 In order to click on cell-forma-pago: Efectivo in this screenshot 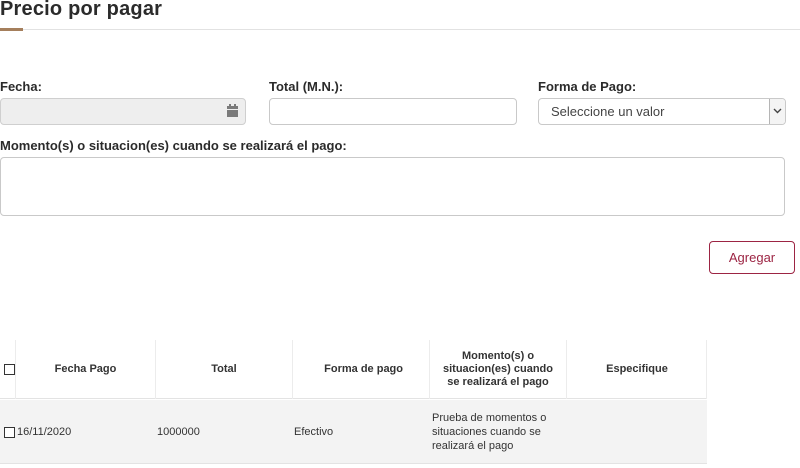, I will do `click(314, 432)`.